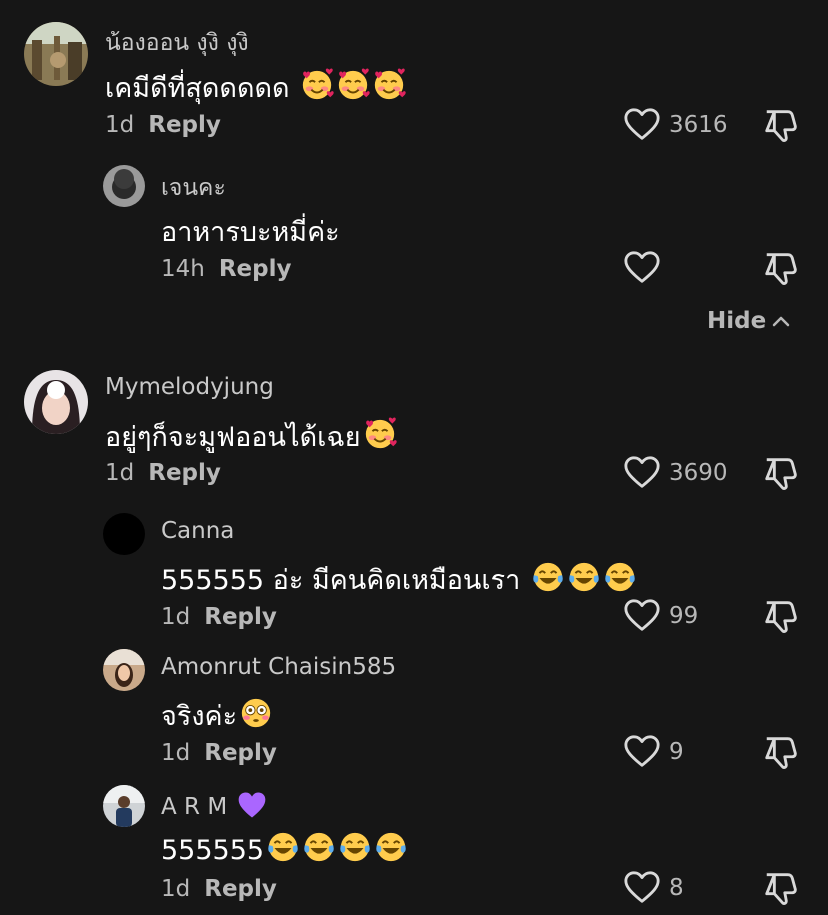  I want to click on like-count: 8, so click(676, 888).